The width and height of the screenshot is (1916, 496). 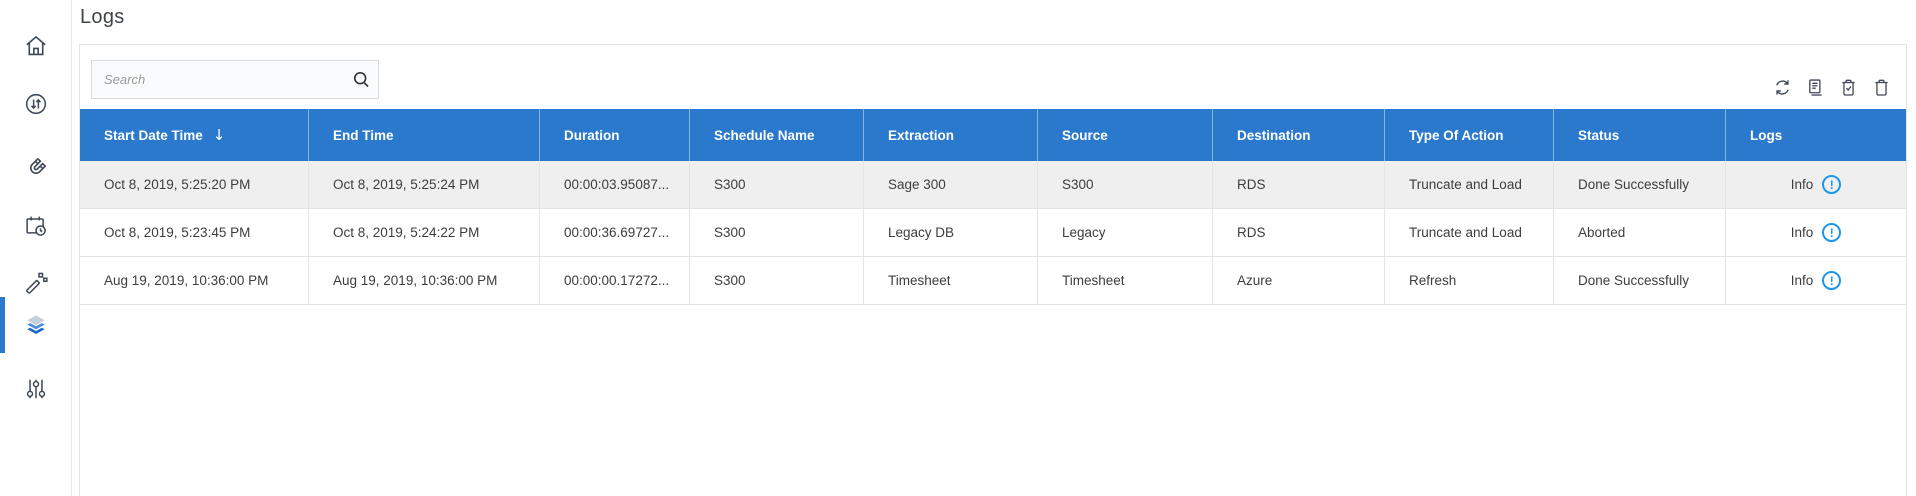 What do you see at coordinates (218, 79) in the screenshot?
I see `search-input` at bounding box center [218, 79].